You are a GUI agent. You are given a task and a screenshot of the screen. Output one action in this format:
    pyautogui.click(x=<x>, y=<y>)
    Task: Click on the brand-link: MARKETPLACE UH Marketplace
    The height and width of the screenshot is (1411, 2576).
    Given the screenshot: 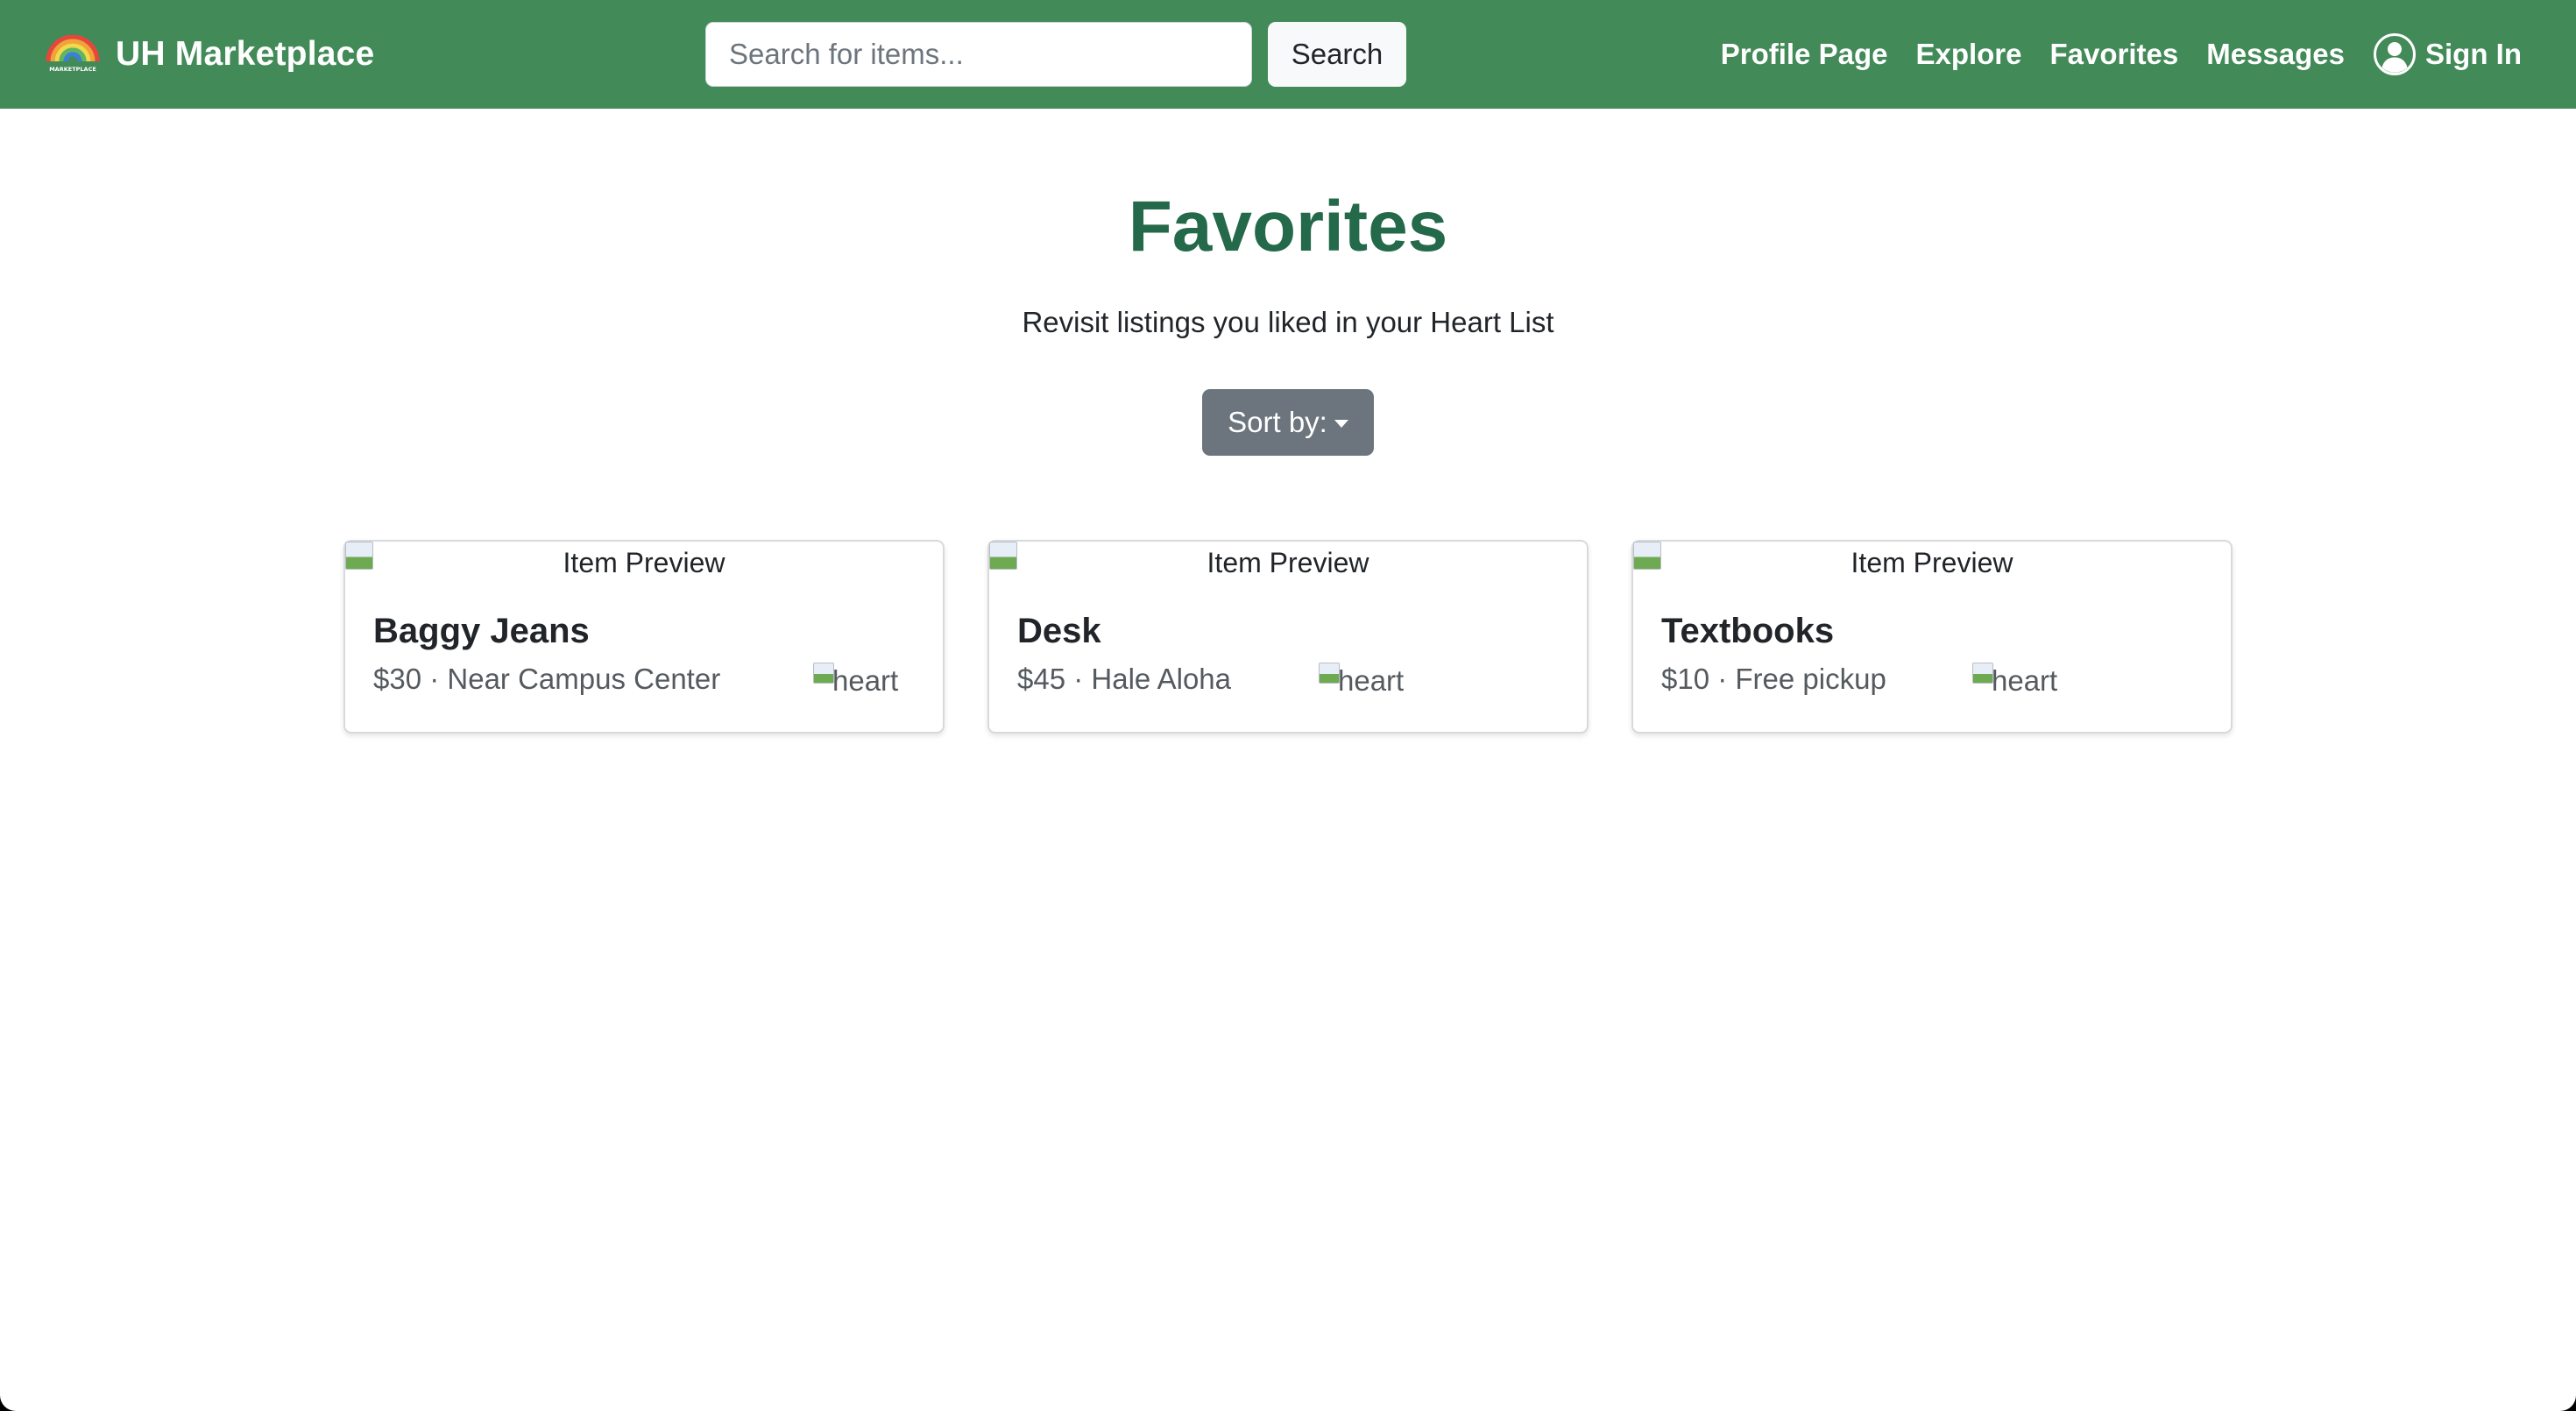 What is the action you would take?
    pyautogui.click(x=209, y=54)
    